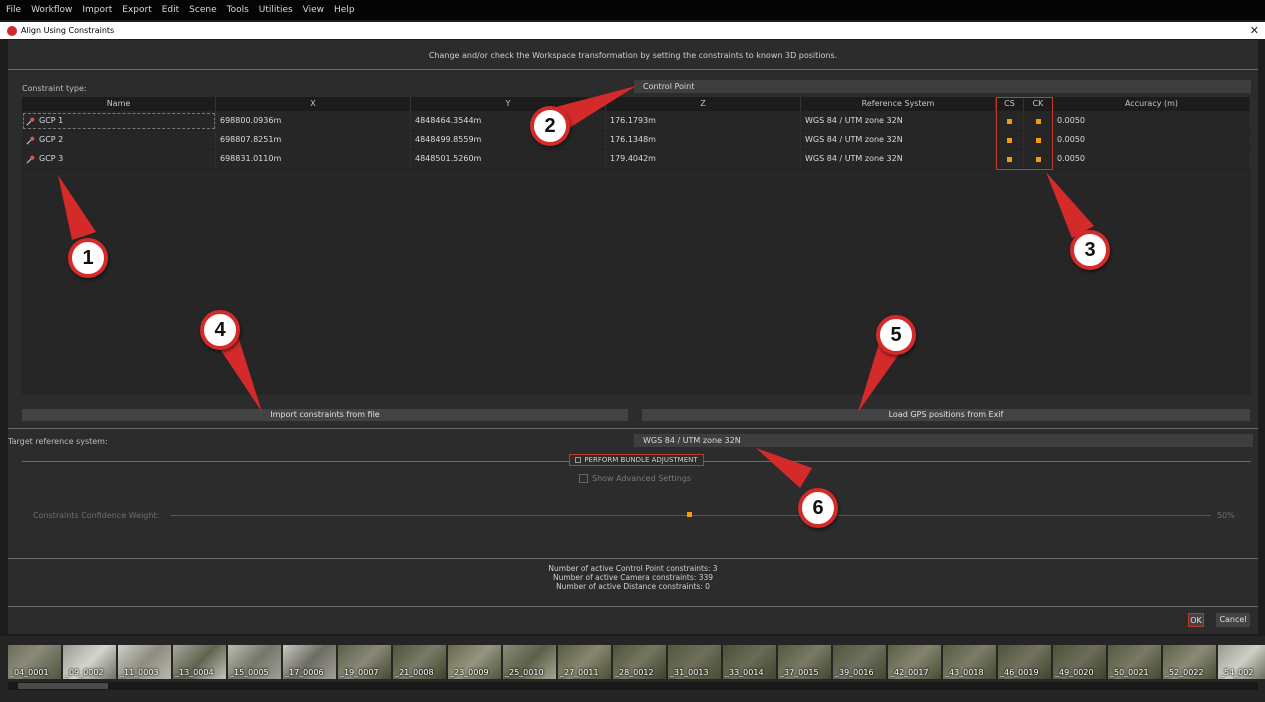  I want to click on close-icon: ✕, so click(1254, 30).